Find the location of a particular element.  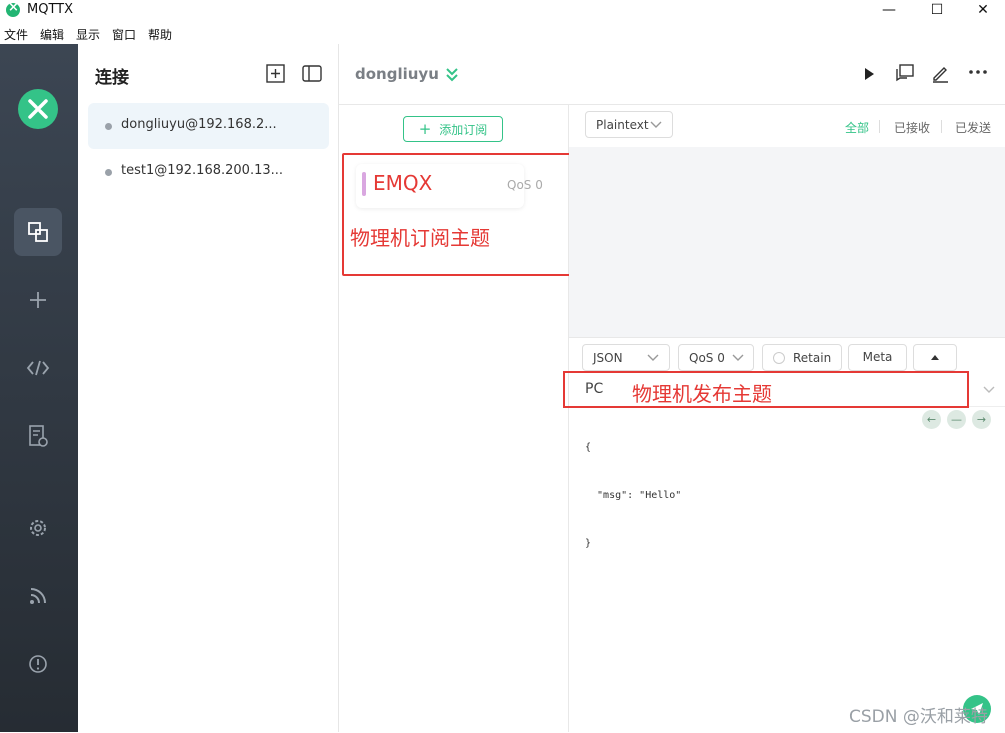

more-button is located at coordinates (978, 74).